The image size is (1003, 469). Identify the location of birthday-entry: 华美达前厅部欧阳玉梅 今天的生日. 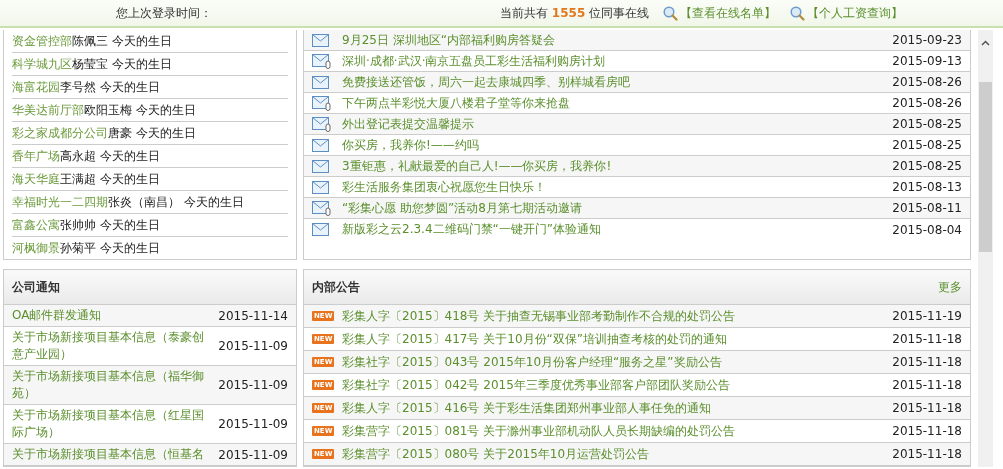
(104, 110).